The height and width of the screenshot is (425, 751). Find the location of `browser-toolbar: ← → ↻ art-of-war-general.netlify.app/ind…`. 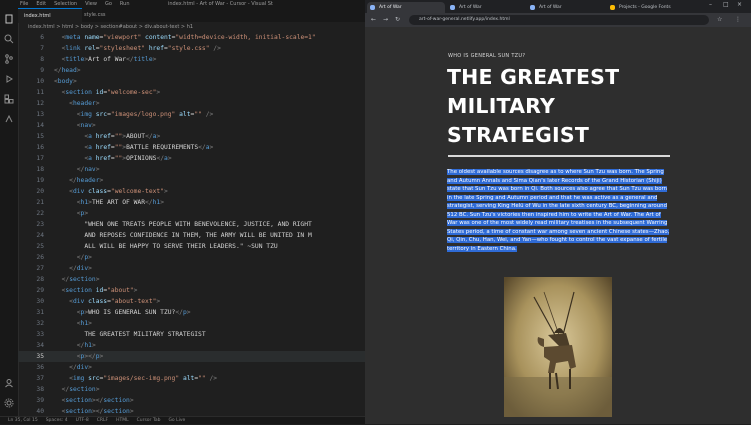

browser-toolbar: ← → ↻ art-of-war-general.netlify.app/ind… is located at coordinates (558, 20).